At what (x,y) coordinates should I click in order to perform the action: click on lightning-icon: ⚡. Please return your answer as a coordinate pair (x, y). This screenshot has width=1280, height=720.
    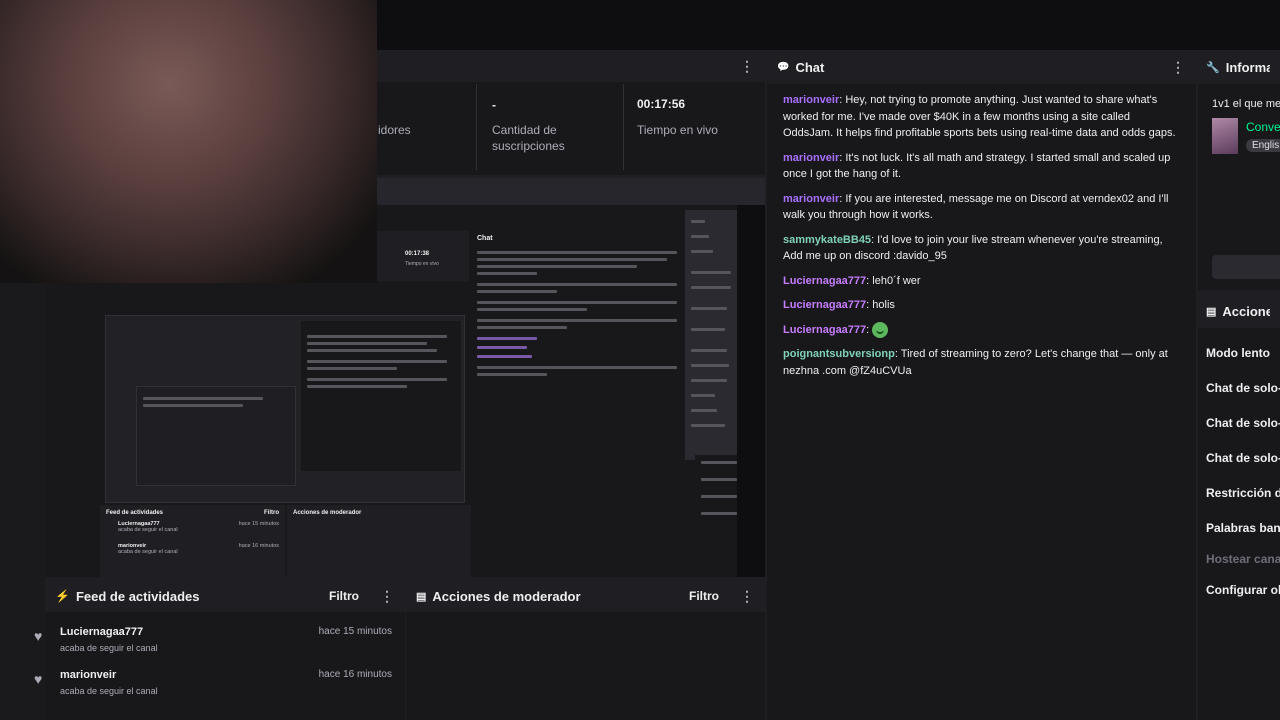
    Looking at the image, I should click on (62, 596).